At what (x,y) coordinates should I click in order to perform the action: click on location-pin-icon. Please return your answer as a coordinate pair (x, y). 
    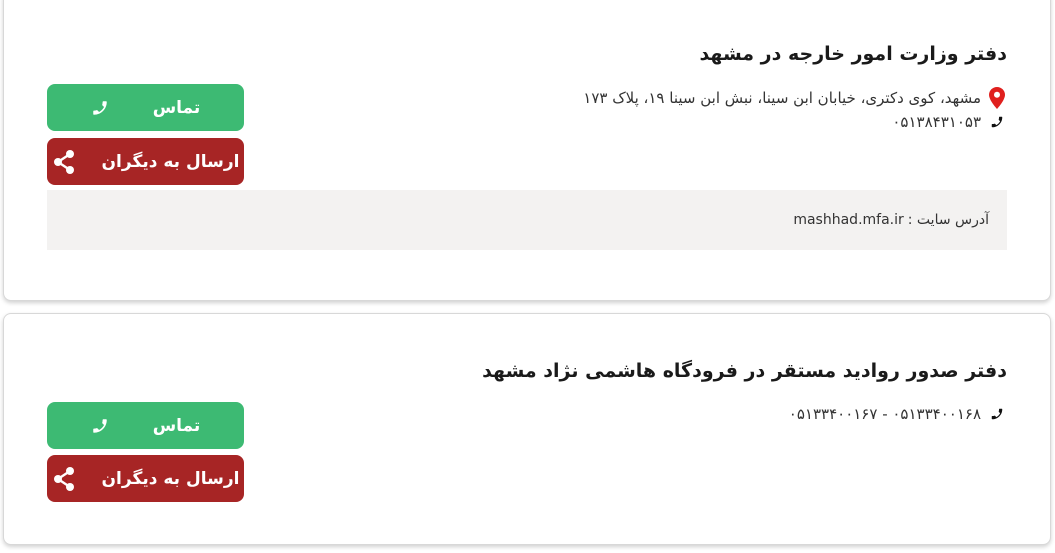
    Looking at the image, I should click on (997, 98).